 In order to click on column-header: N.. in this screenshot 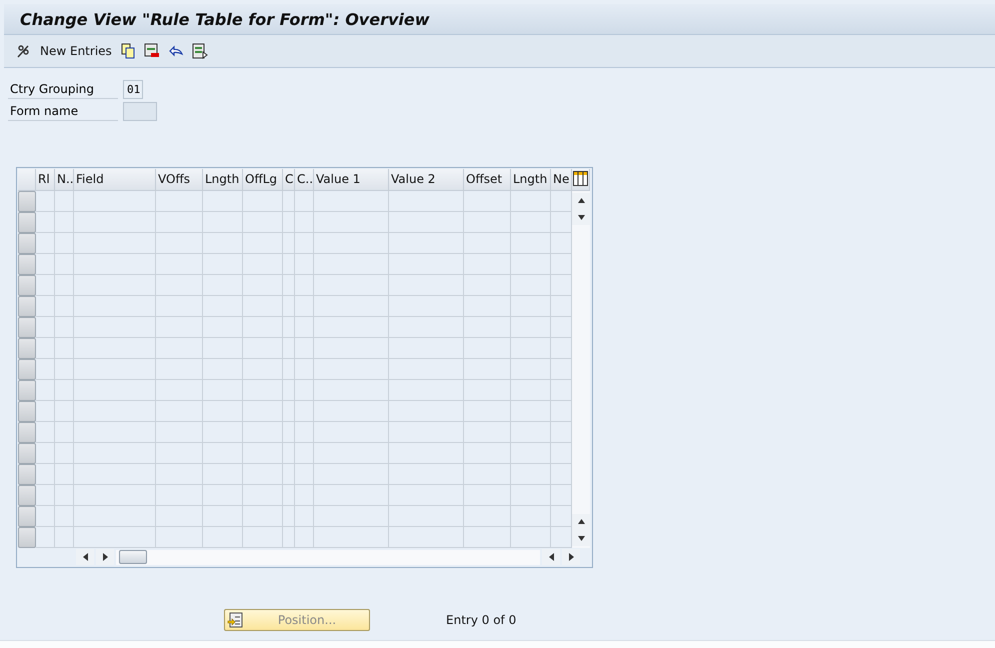, I will do `click(64, 180)`.